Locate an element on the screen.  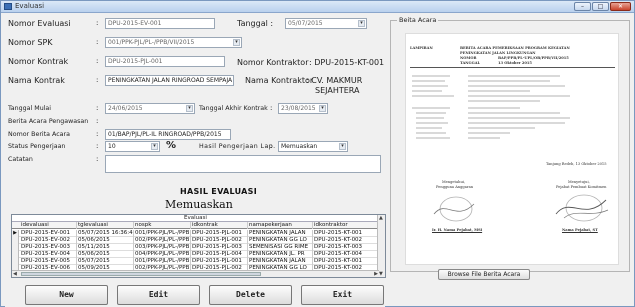
minimize-button: – is located at coordinates (582, 6).